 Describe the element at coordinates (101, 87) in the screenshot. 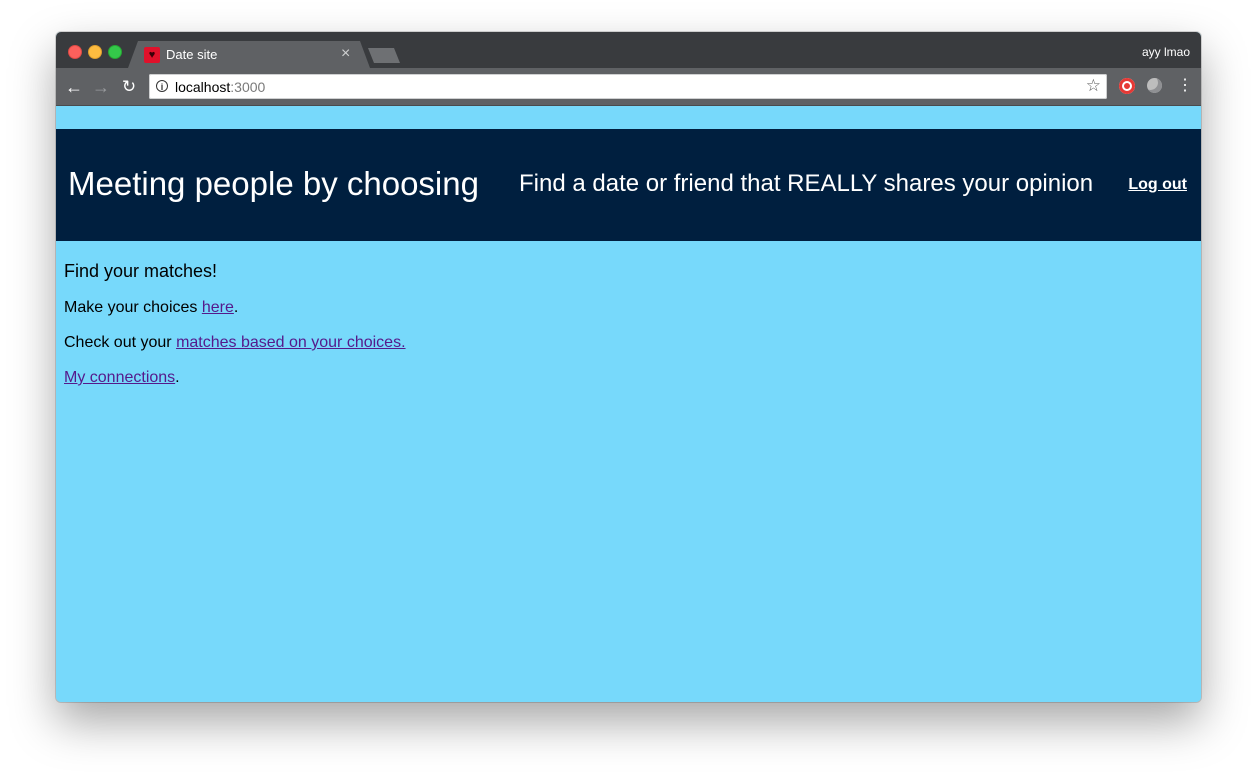

I see `forward-arrow-icon: →` at that location.